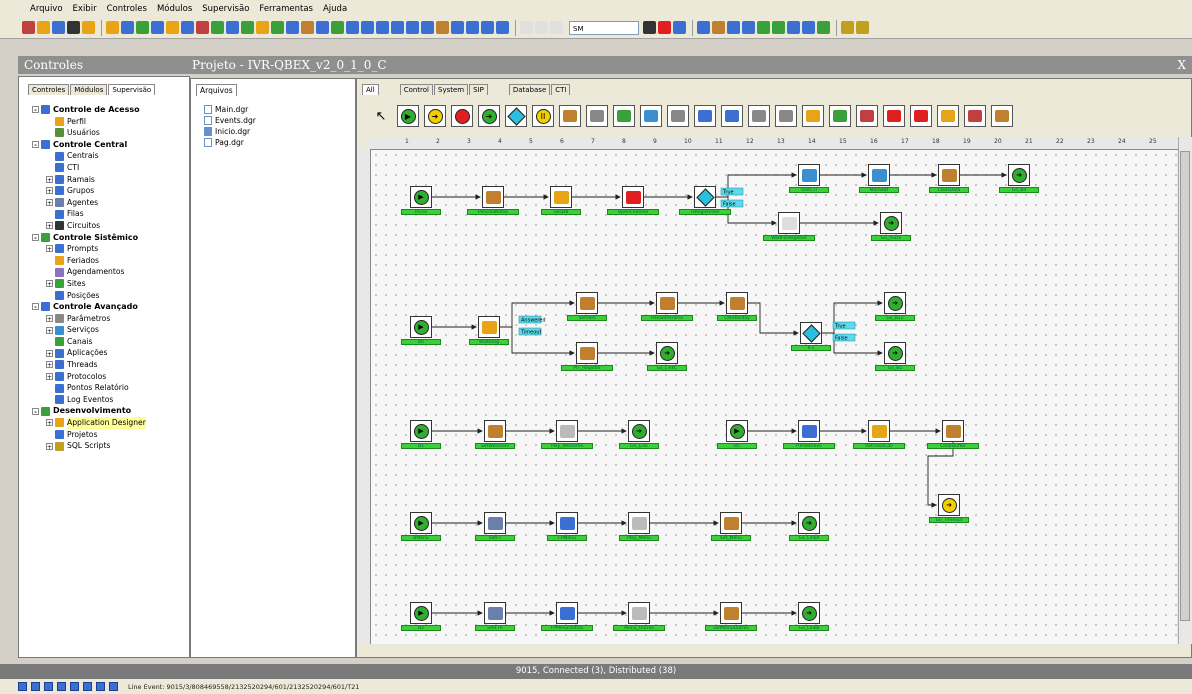 Image resolution: width=1192 pixels, height=694 pixels. What do you see at coordinates (112, 296) in the screenshot?
I see `tree-item: Posições` at bounding box center [112, 296].